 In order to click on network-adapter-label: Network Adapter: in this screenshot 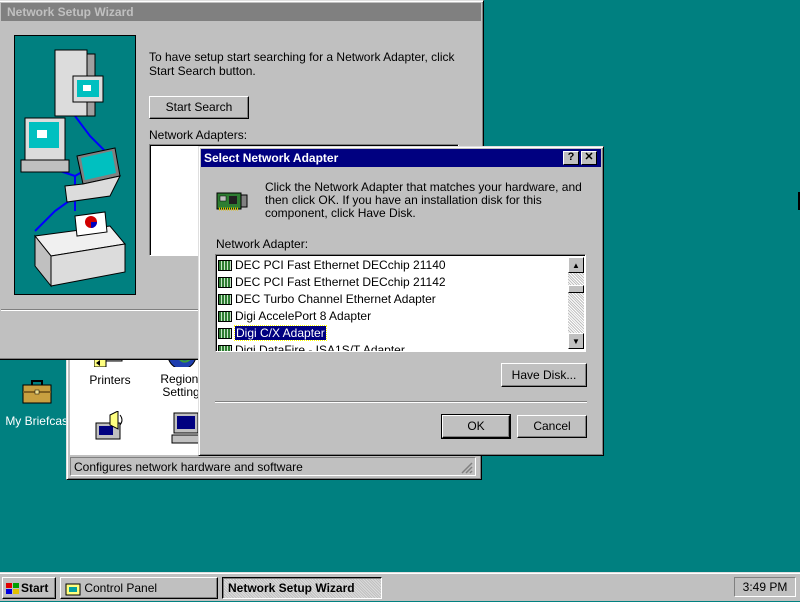, I will do `click(262, 244)`.